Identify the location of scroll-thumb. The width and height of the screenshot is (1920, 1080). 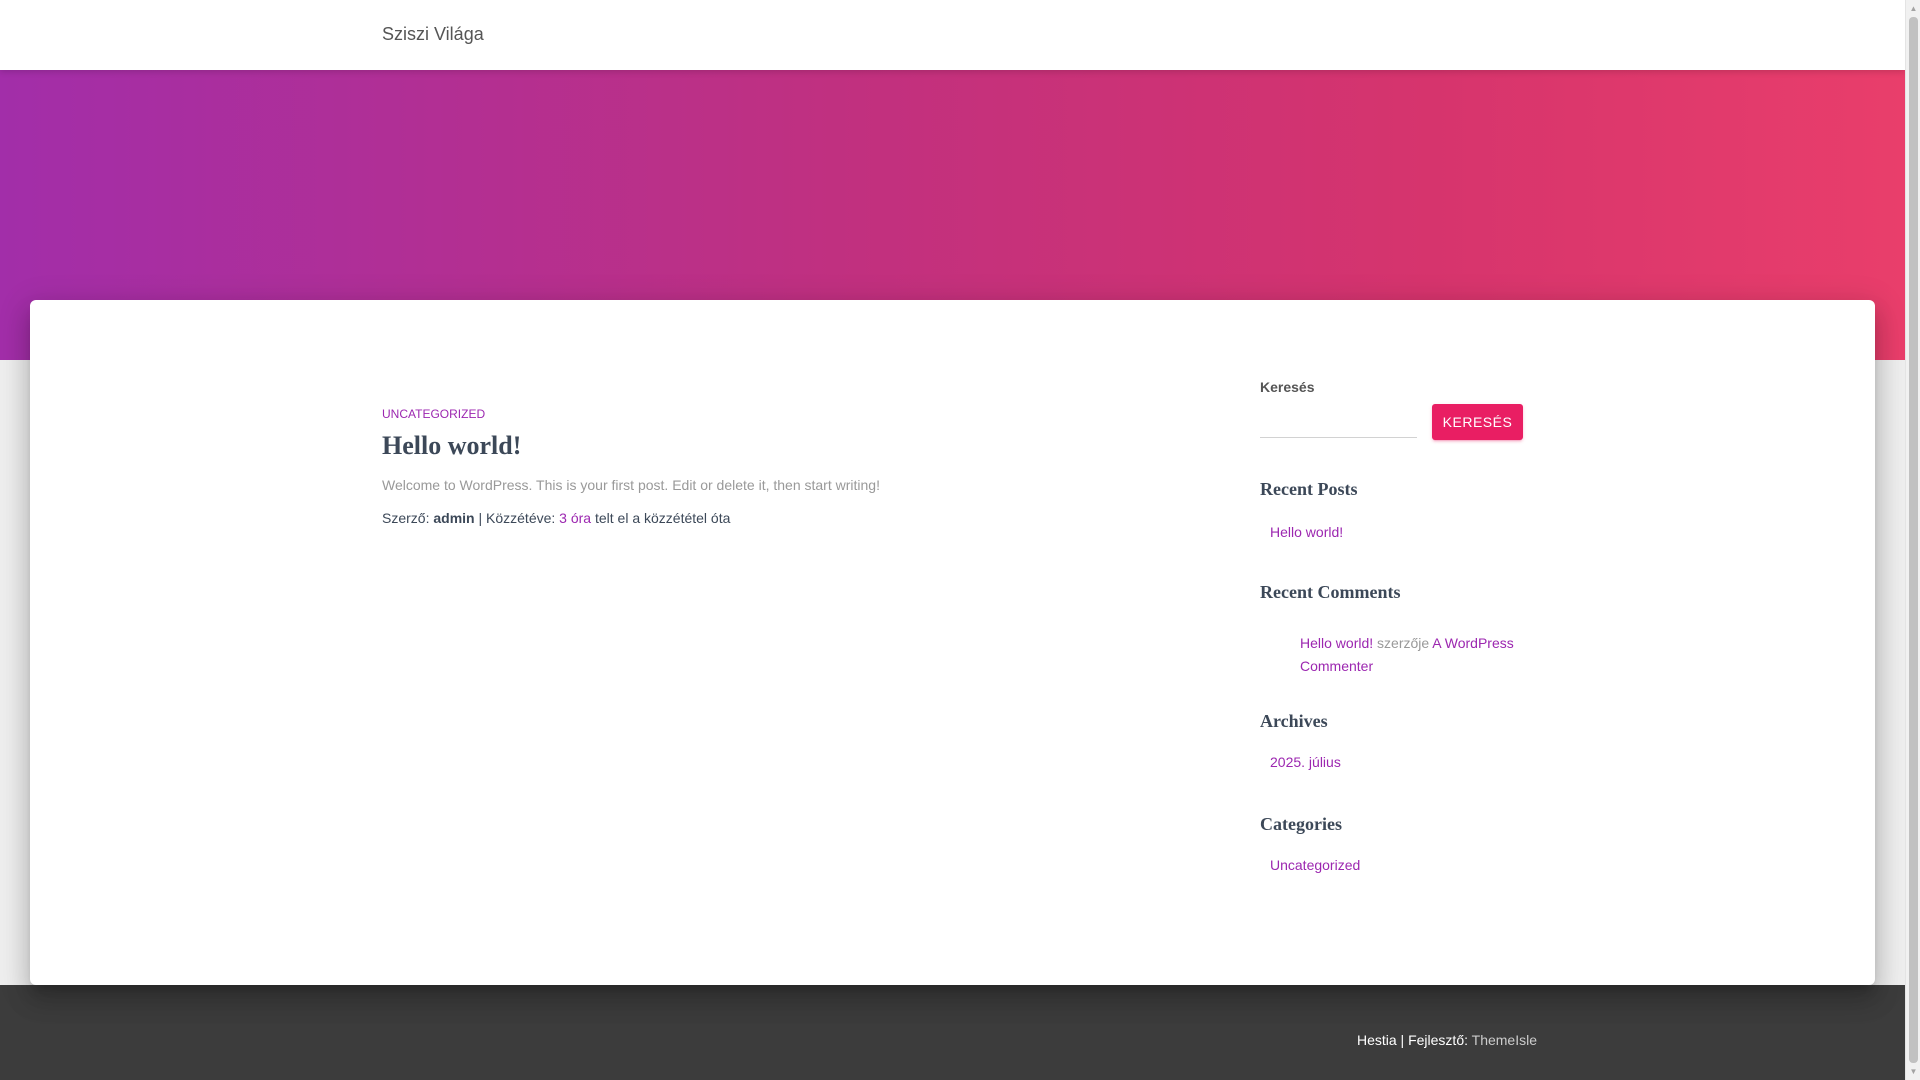
(1913, 540).